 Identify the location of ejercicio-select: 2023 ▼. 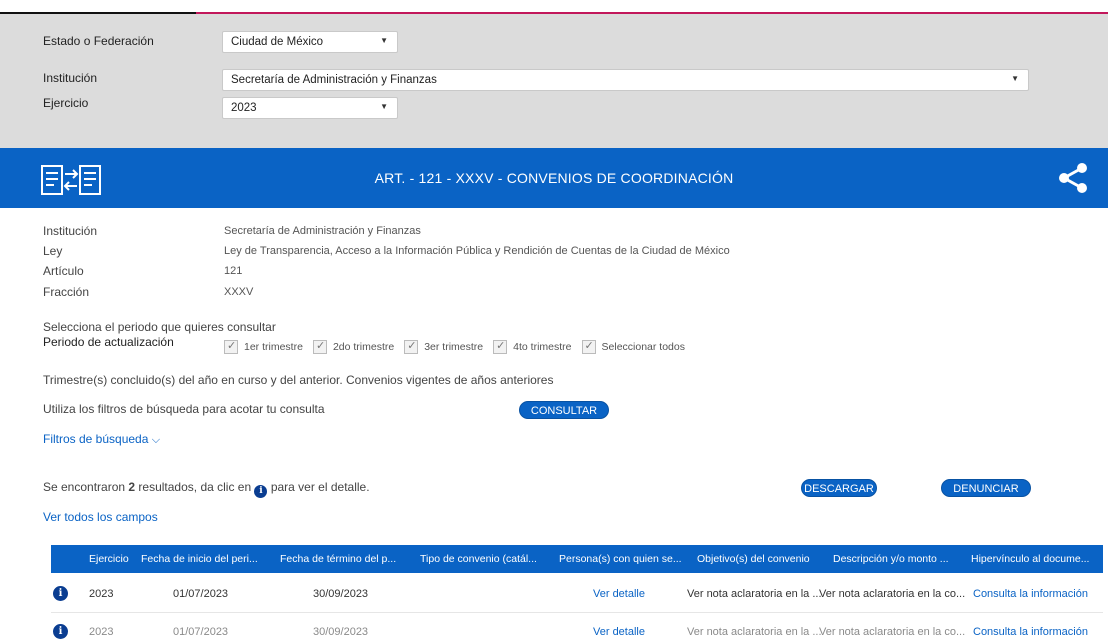
(310, 108).